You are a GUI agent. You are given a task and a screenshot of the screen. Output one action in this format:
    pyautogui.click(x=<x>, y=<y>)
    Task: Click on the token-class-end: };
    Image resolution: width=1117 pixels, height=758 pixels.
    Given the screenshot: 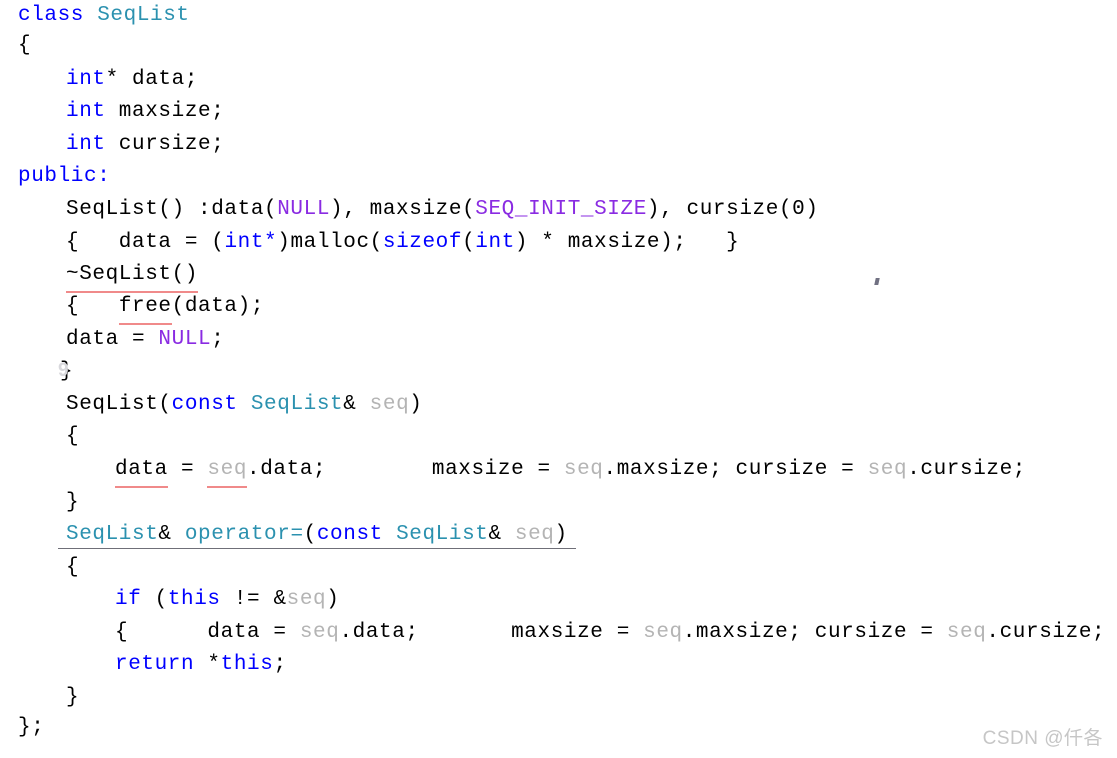 What is the action you would take?
    pyautogui.click(x=31, y=727)
    